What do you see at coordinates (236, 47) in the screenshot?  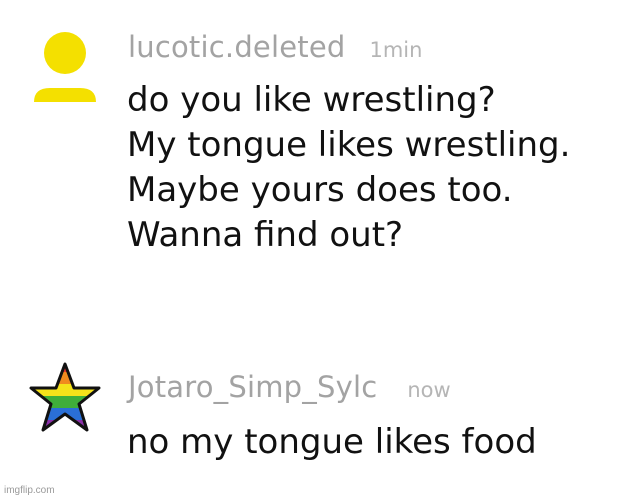 I see `username: lucotic.deleted` at bounding box center [236, 47].